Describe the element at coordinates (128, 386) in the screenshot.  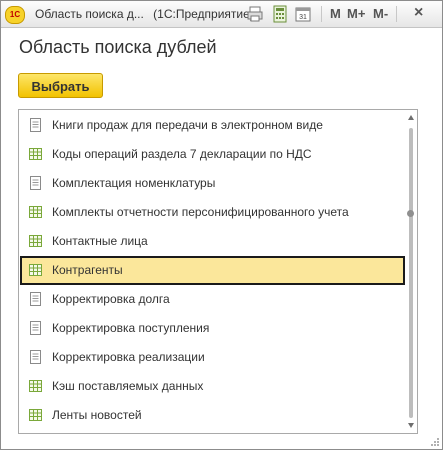
I see `list-item-label: Кэш поставляемых данных` at that location.